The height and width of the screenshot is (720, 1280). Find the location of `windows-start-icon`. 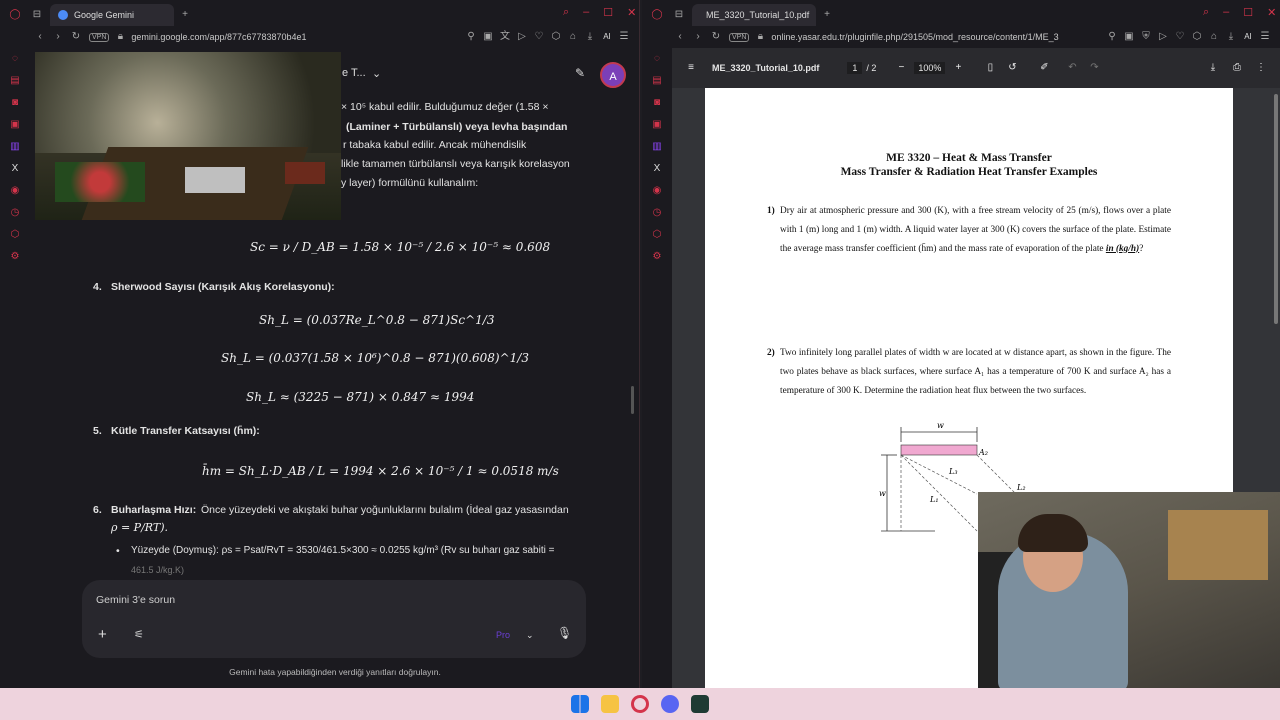

windows-start-icon is located at coordinates (580, 704).